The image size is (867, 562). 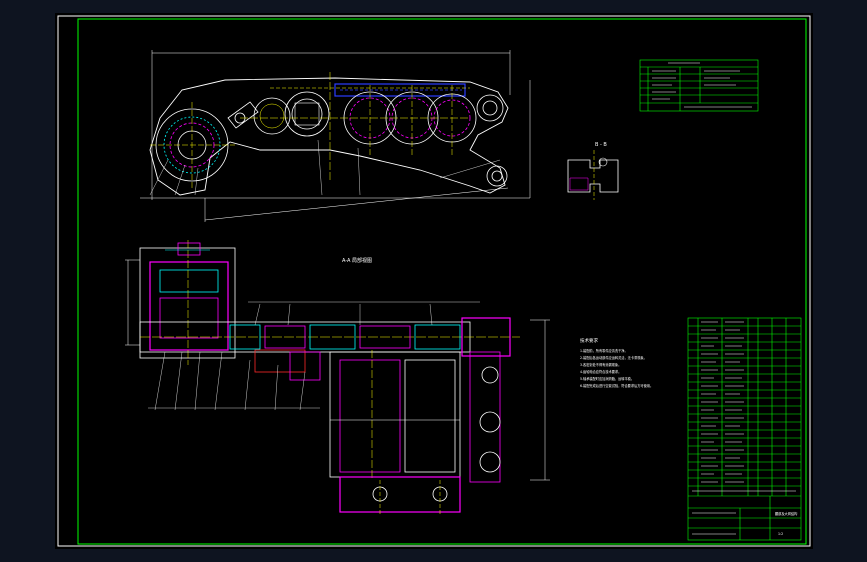 I want to click on note-2: 2.装配后各运动部件应运转灵活，无卡滞现象。, so click(x=613, y=357).